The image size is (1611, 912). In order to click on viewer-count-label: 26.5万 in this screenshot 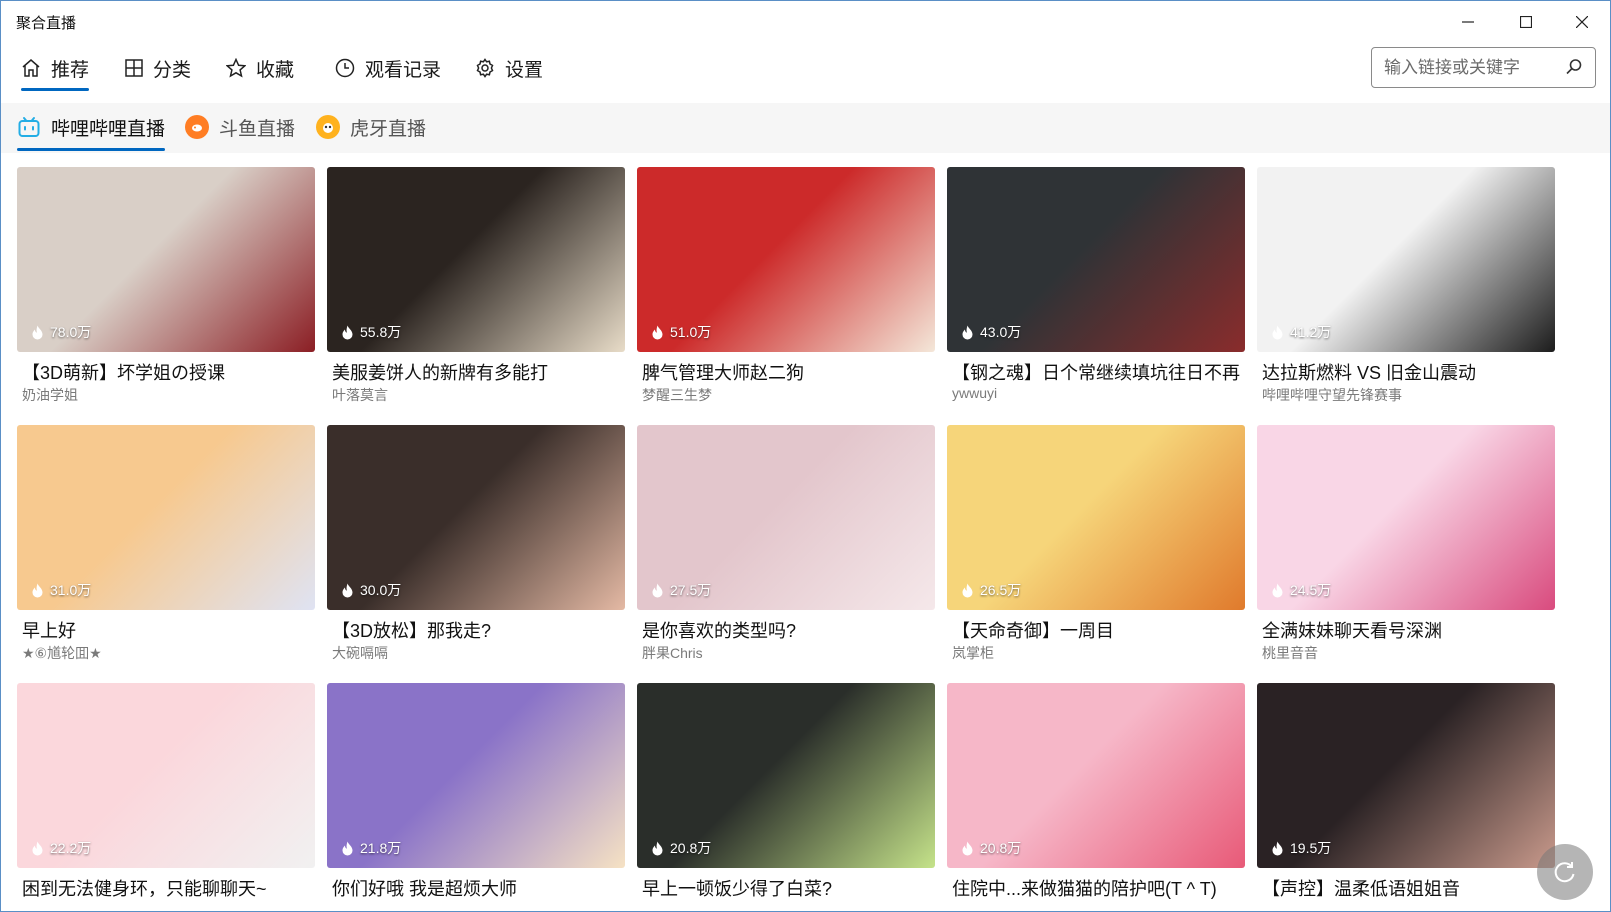, I will do `click(1001, 590)`.